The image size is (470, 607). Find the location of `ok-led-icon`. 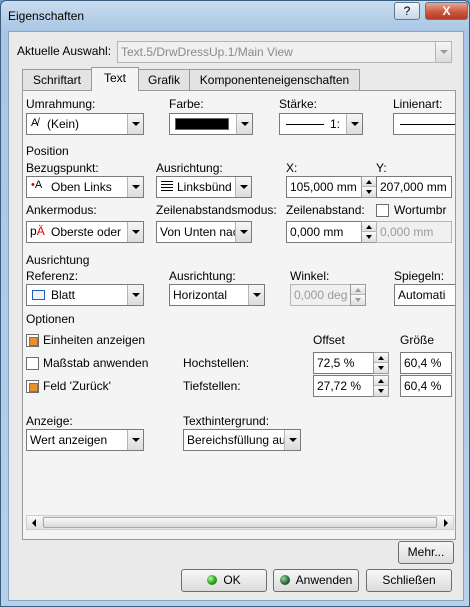

ok-led-icon is located at coordinates (212, 580).